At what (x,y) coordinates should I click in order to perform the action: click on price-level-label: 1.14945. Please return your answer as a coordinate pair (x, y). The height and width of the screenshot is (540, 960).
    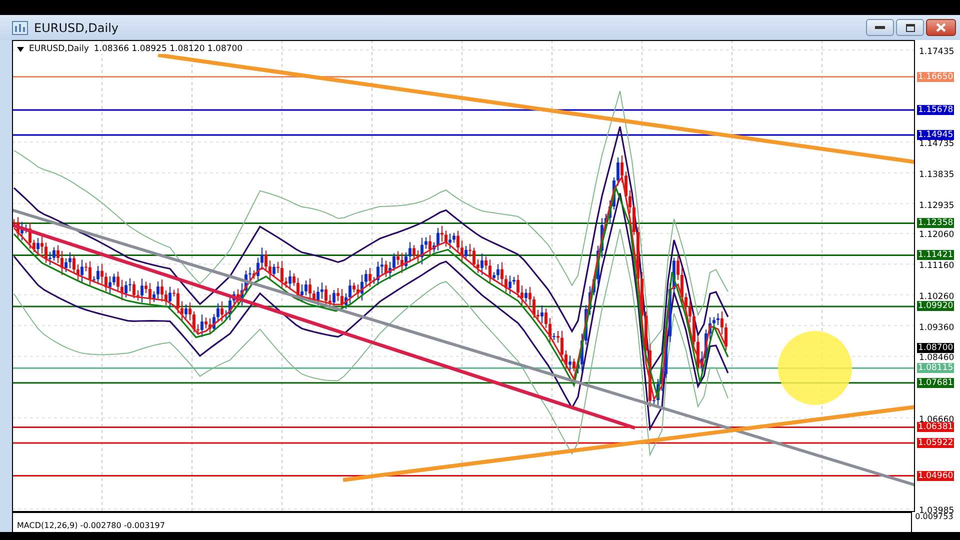
    Looking at the image, I should click on (935, 135).